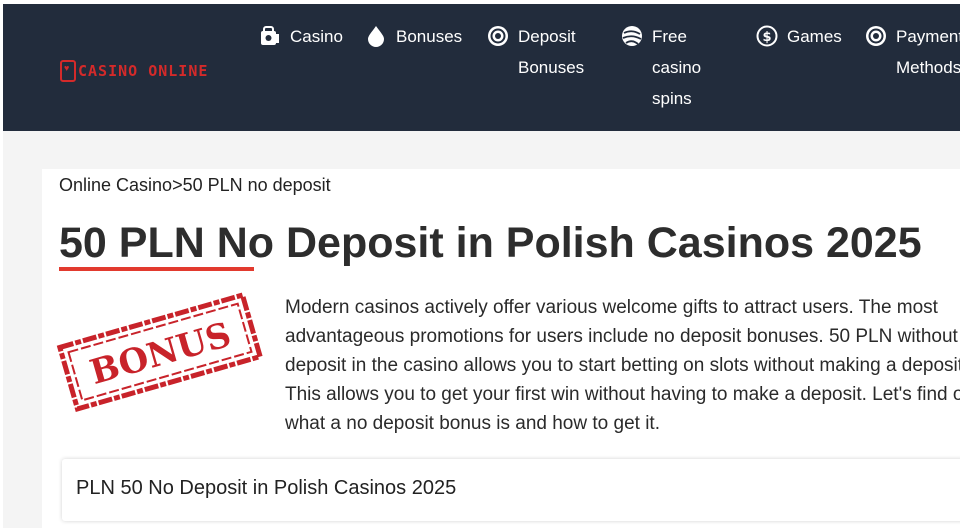  I want to click on logo-text: CASINO ONLINE, so click(143, 71).